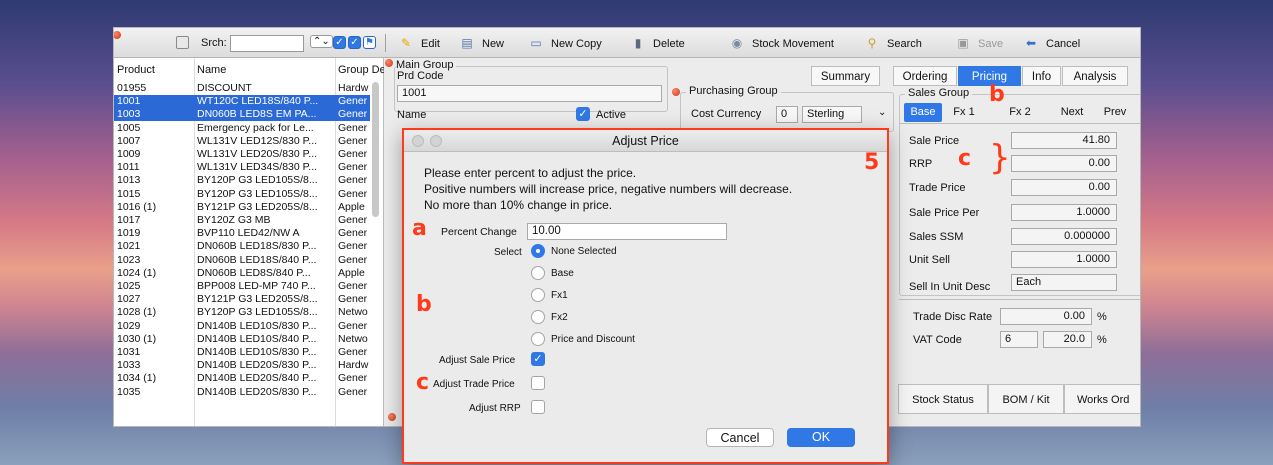 The height and width of the screenshot is (465, 1273). I want to click on tab-summary: Summary, so click(845, 76).